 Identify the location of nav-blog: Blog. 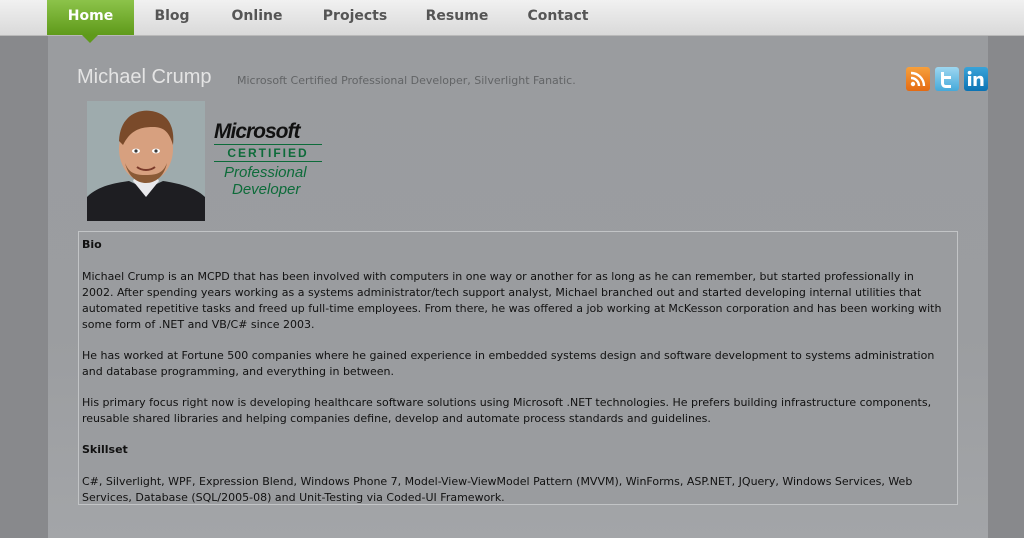
(172, 17).